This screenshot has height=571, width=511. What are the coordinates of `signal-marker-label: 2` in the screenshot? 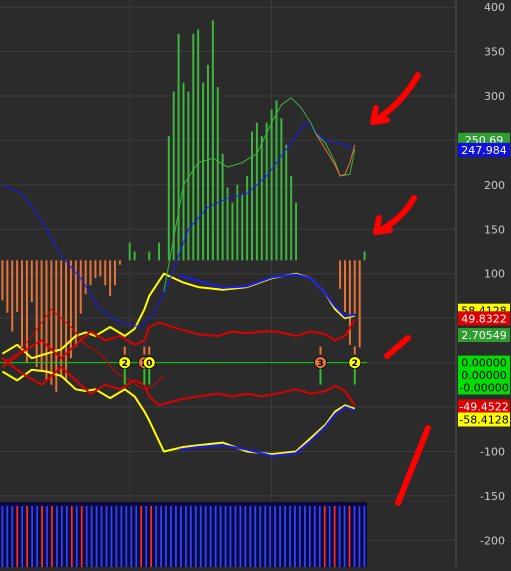 It's located at (125, 364).